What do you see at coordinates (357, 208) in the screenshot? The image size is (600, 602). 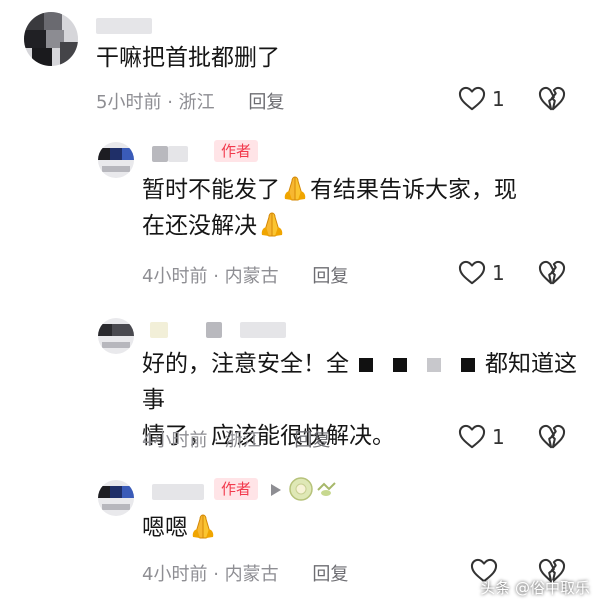 I see `comment-text: 暂时不能发了 有结果告诉大家，现 在还没解决` at bounding box center [357, 208].